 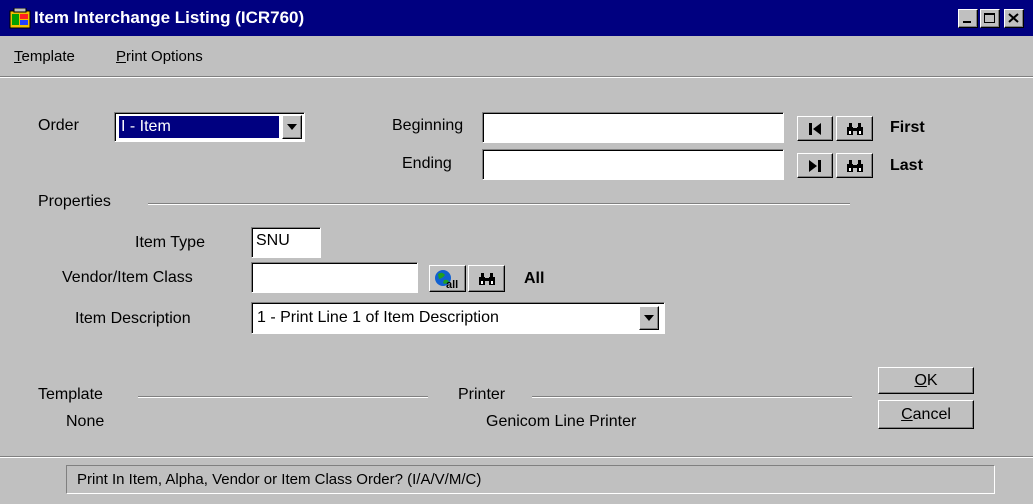 I want to click on vendor-class-label: Vendor/Item Class, so click(x=127, y=277).